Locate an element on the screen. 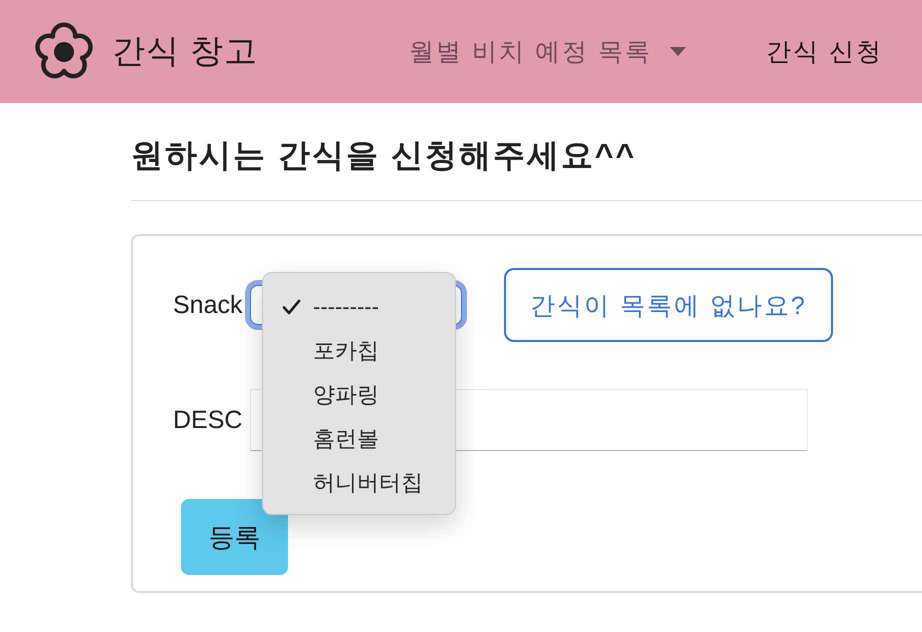 The image size is (922, 632). page-heading: 원하시는 간식을 신청해주세요^^ is located at coordinates (383, 155).